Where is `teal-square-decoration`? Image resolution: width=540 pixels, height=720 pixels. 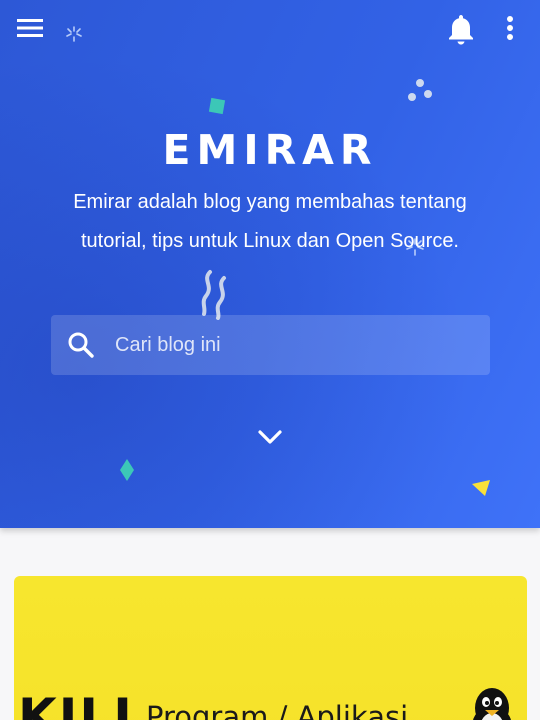 teal-square-decoration is located at coordinates (217, 106).